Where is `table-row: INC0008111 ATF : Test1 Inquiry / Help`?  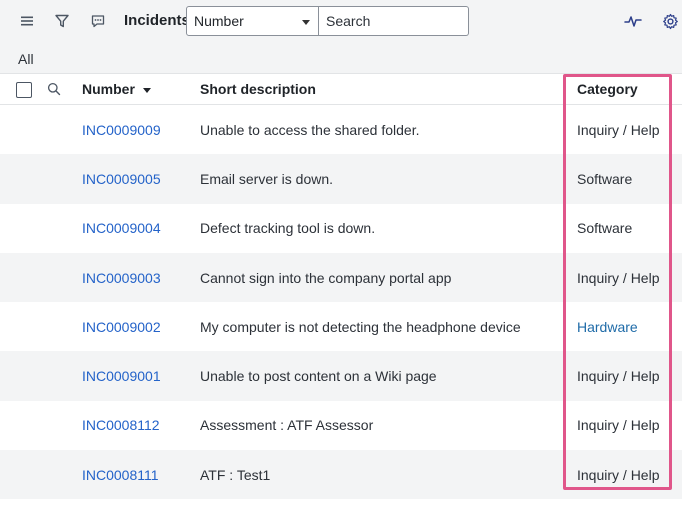 table-row: INC0008111 ATF : Test1 Inquiry / Help is located at coordinates (341, 475).